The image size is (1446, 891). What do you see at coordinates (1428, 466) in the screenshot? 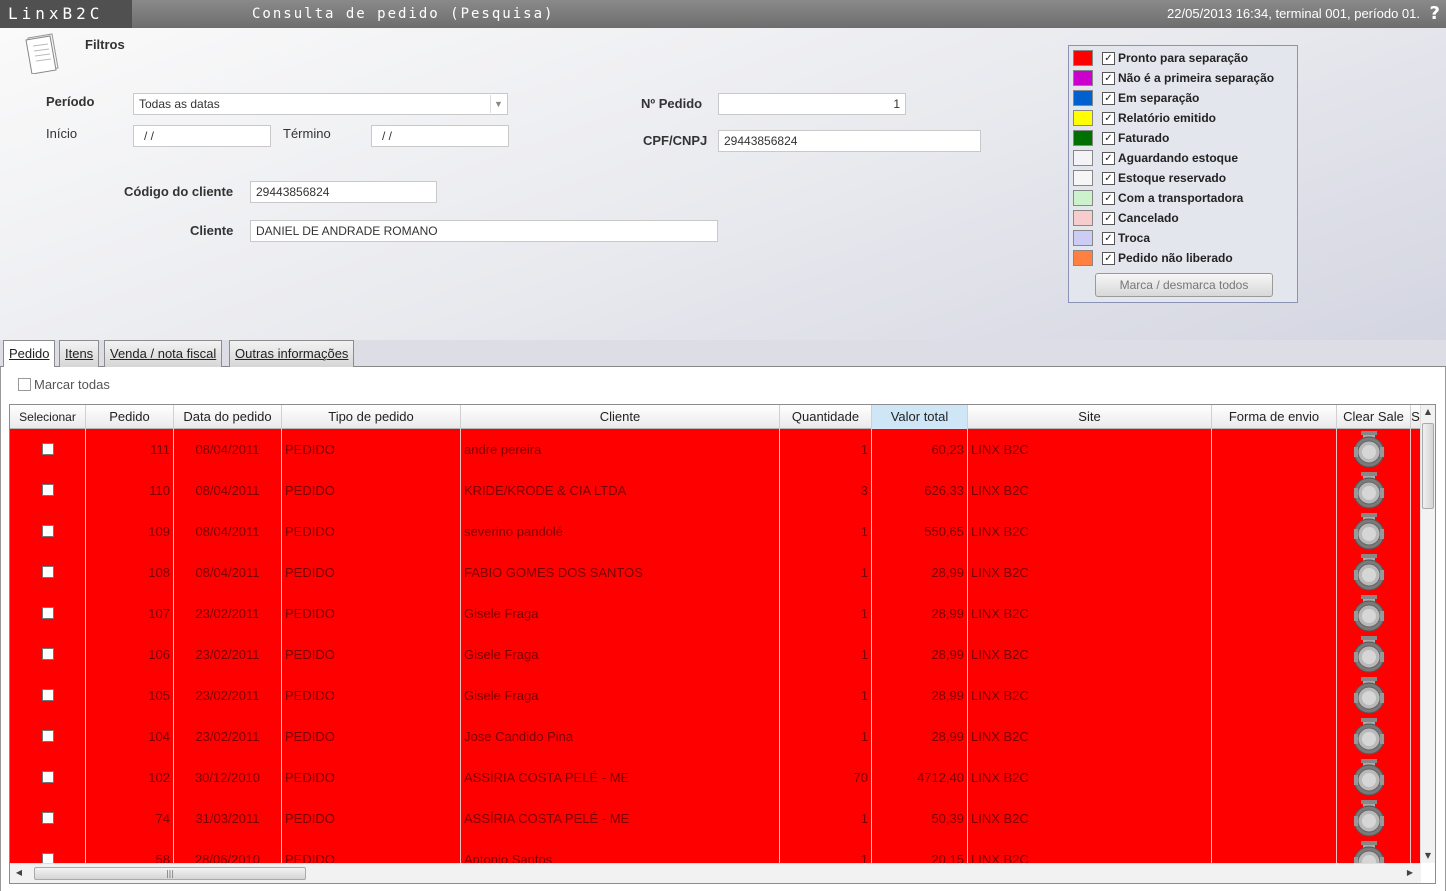
I see `scroll-thumb` at bounding box center [1428, 466].